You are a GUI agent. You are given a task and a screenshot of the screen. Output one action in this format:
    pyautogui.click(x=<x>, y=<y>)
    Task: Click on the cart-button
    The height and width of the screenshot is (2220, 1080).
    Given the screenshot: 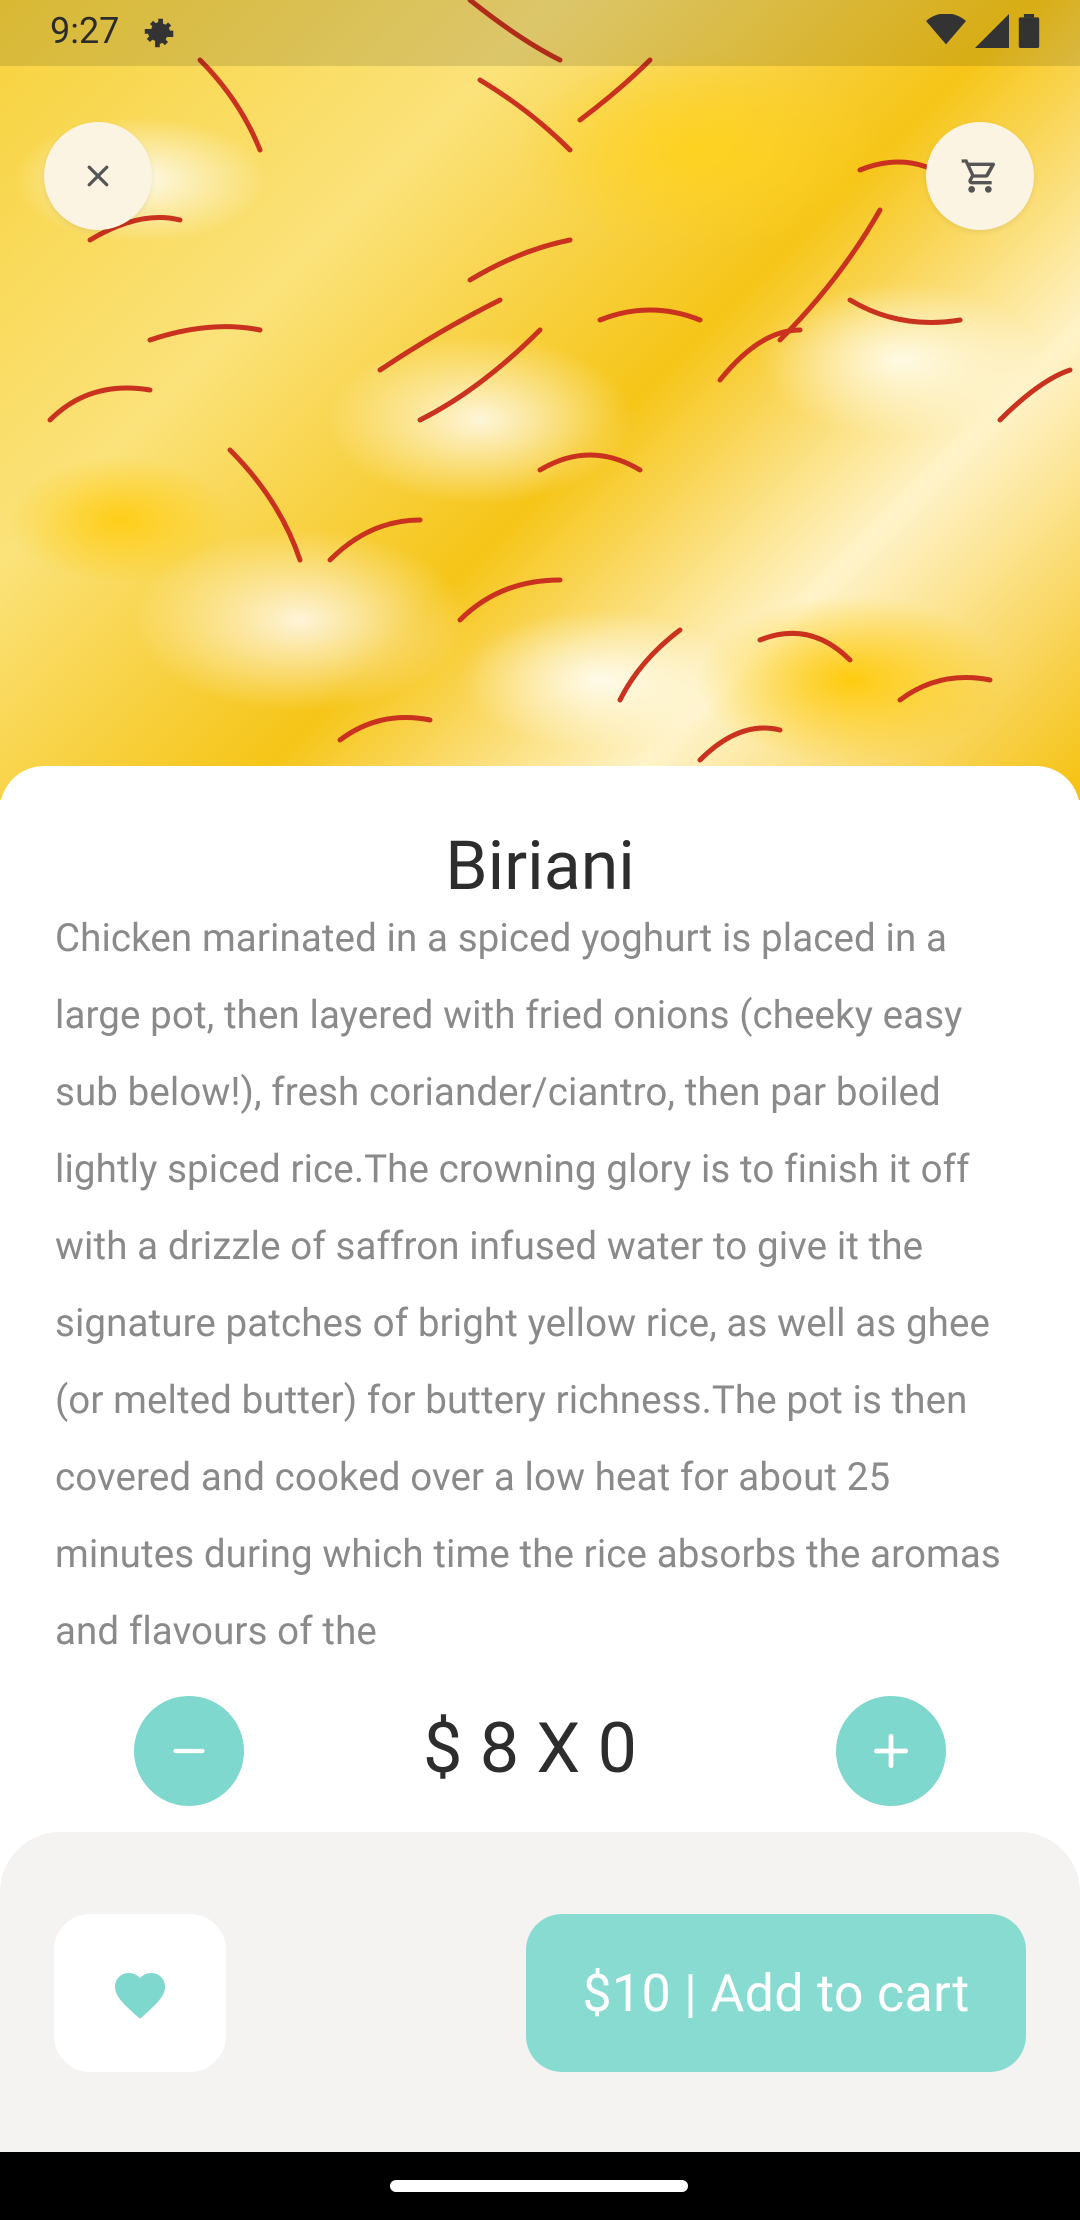 What is the action you would take?
    pyautogui.click(x=980, y=176)
    